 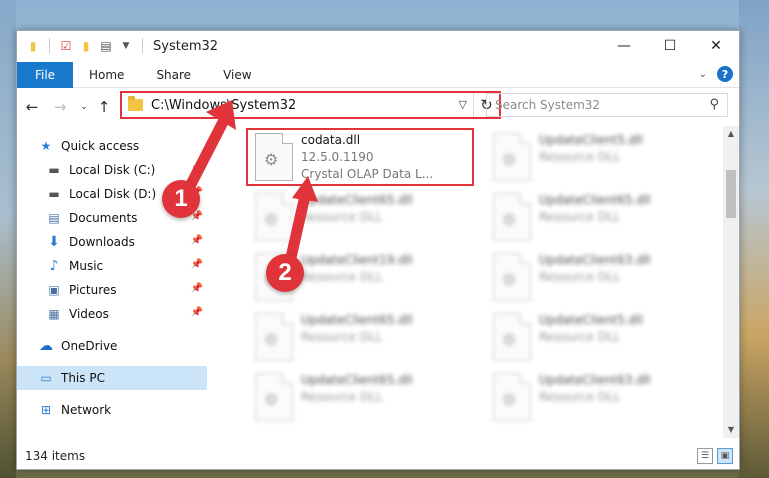 What do you see at coordinates (89, 314) in the screenshot?
I see `sidebar-item-label: Videos` at bounding box center [89, 314].